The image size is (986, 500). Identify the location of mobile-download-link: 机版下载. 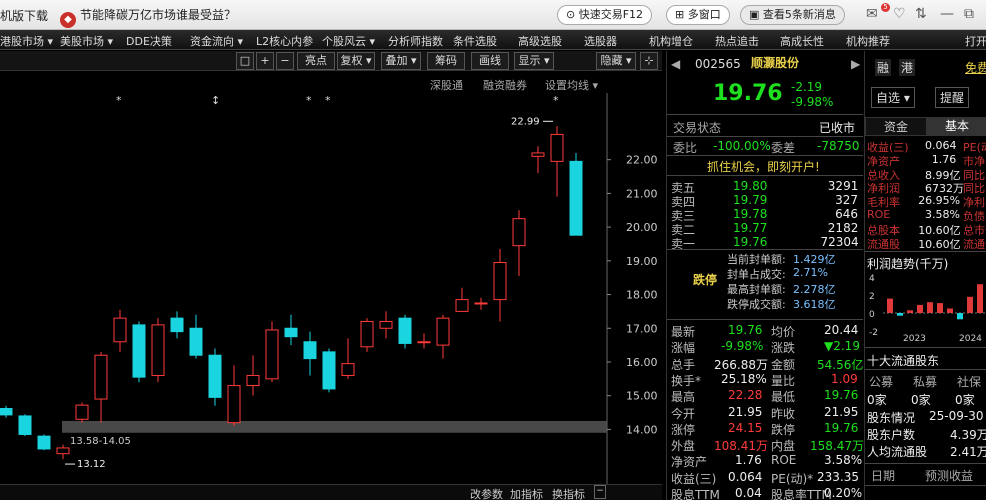
(24, 15).